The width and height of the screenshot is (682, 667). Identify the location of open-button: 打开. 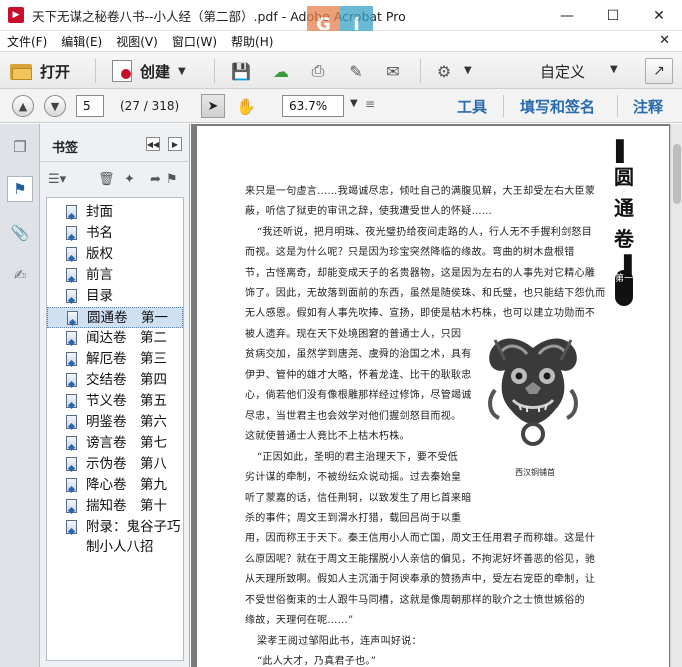
(40, 71).